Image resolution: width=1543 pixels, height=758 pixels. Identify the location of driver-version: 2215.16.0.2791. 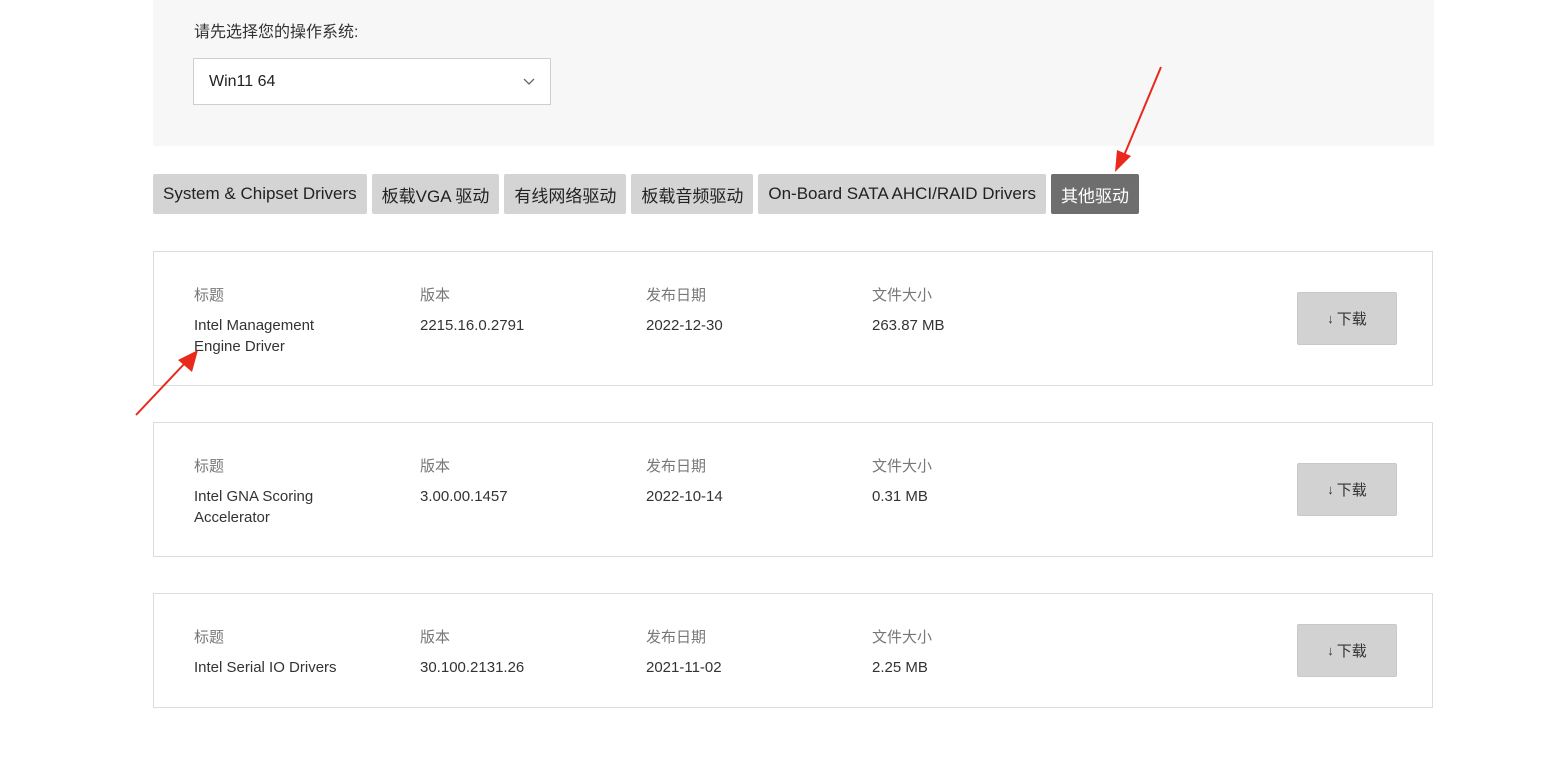
(472, 325).